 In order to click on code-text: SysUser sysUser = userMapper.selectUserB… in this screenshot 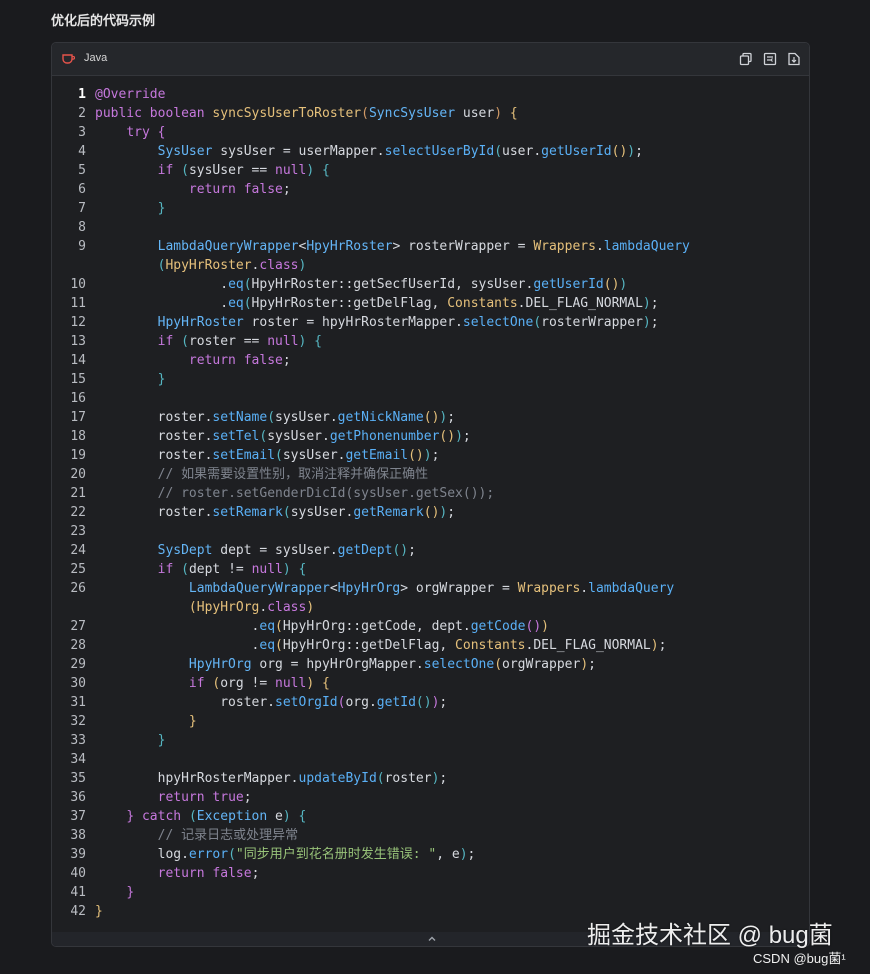, I will do `click(369, 151)`.